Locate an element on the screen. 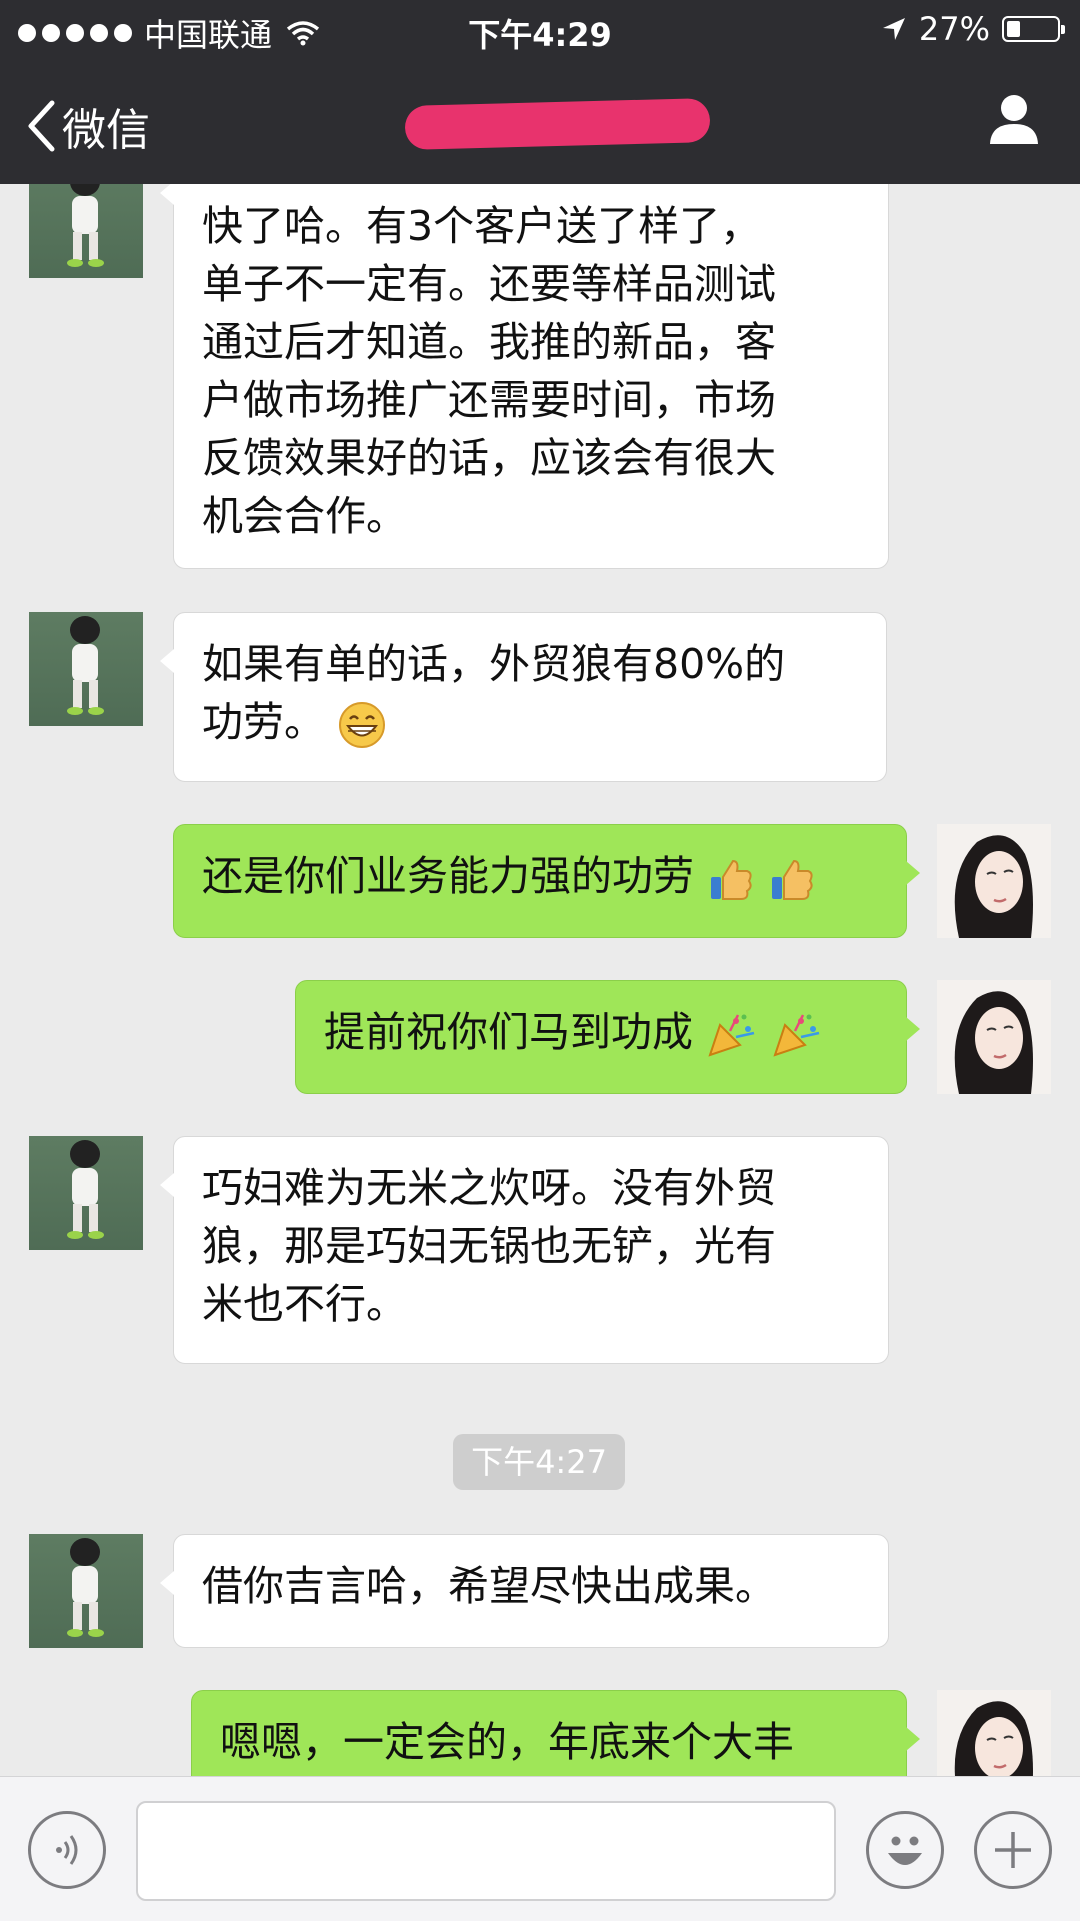  message-bubble-outgoing: 嗯嗯，一定会的，年底来个大丰 is located at coordinates (555, 1733).